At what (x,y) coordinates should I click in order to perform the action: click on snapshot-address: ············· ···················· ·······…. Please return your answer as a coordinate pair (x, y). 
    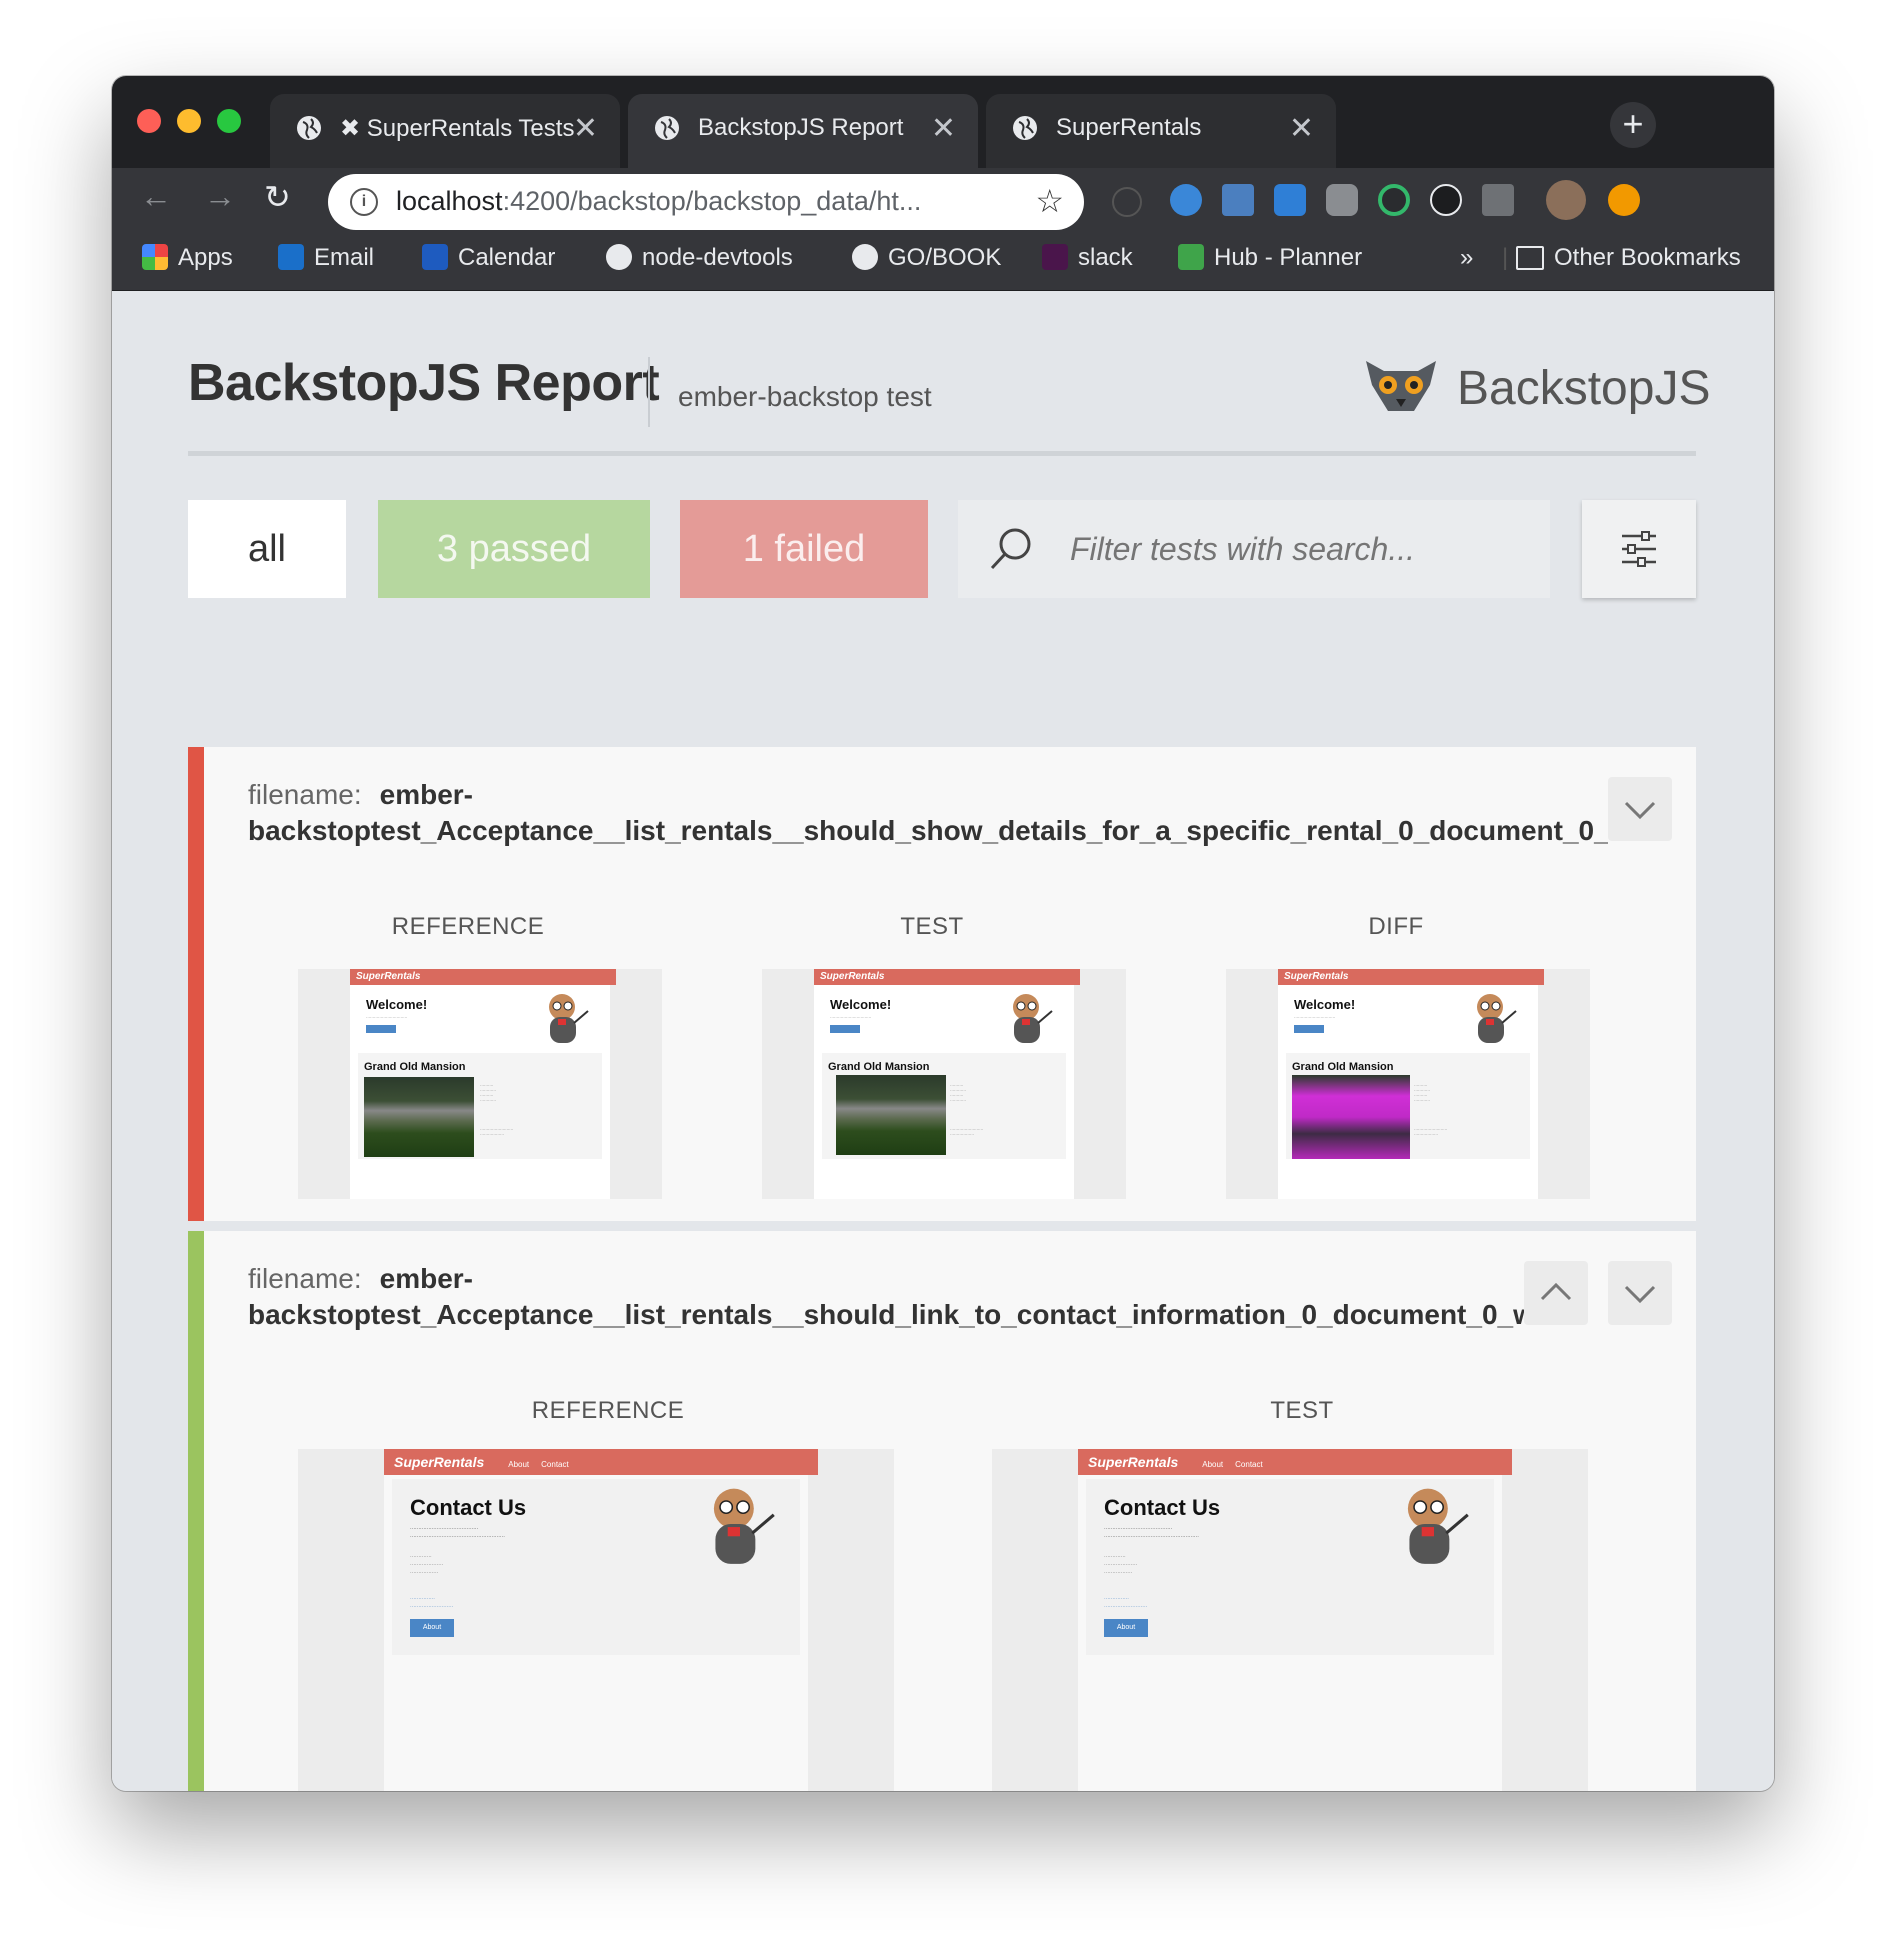
    Looking at the image, I should click on (1121, 1565).